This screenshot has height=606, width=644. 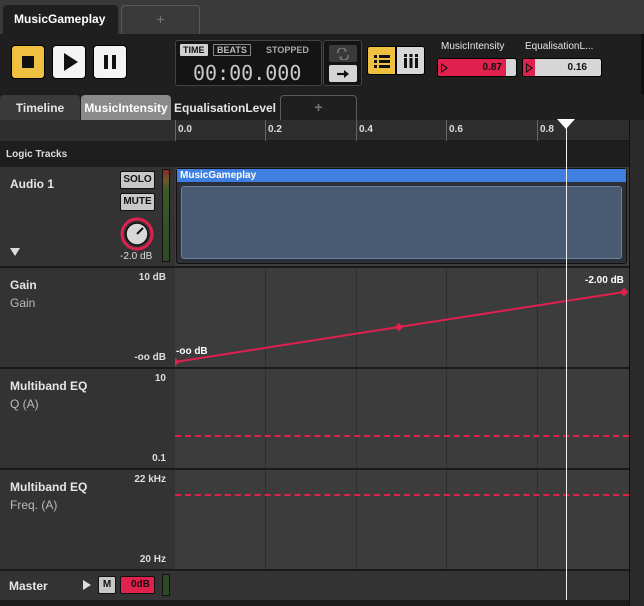 I want to click on audio-track-lane: MusicGameplay, so click(x=402, y=217).